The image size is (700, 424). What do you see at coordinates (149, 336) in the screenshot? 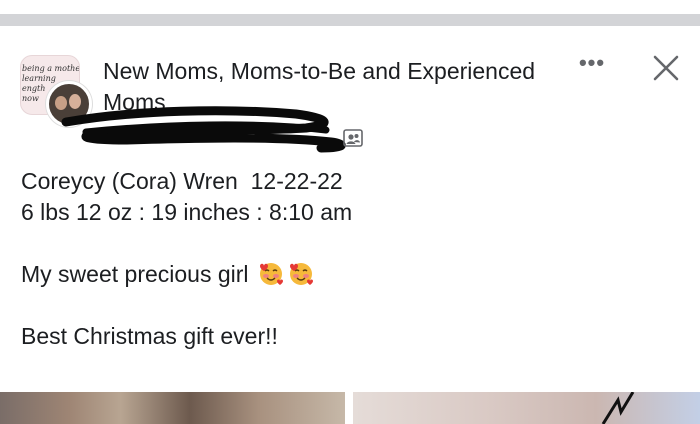
I see `post-line-6: Best Christmas gift ever!!` at bounding box center [149, 336].